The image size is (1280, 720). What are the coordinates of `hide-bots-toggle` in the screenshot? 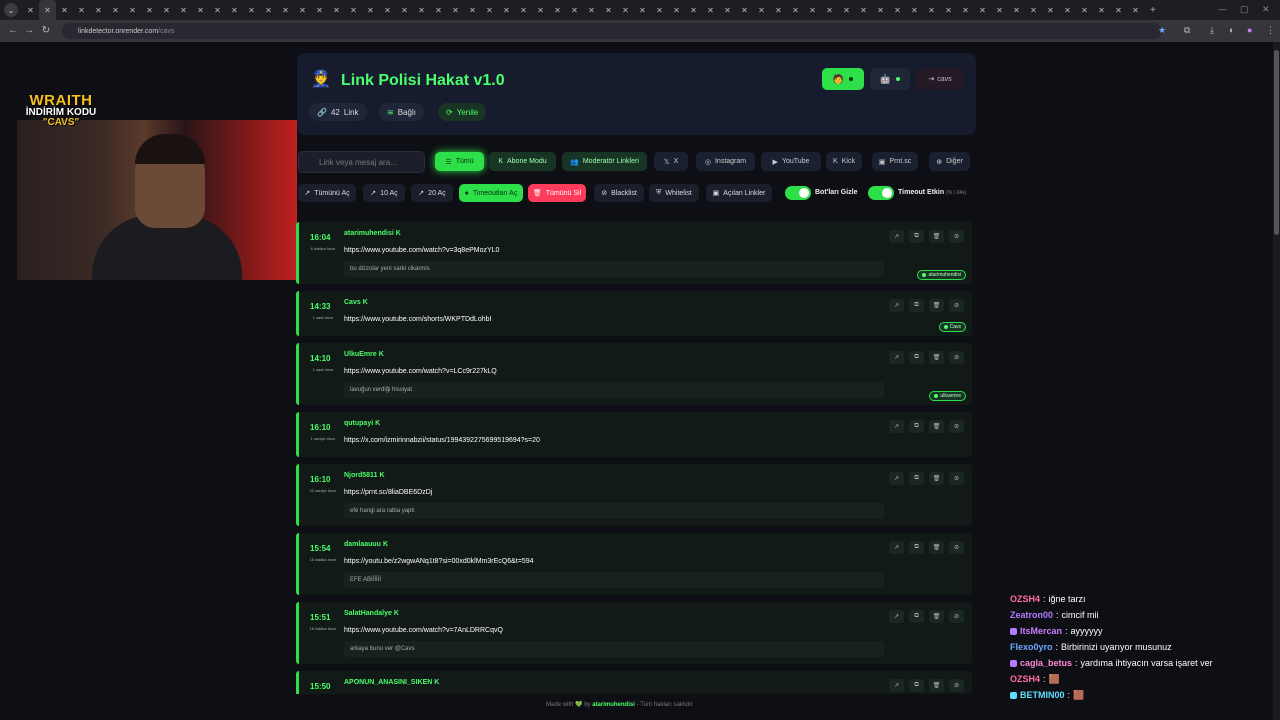 It's located at (798, 193).